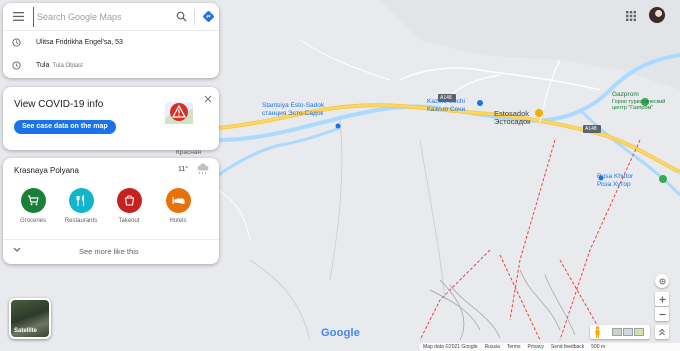 This screenshot has width=680, height=351. Describe the element at coordinates (628, 332) in the screenshot. I see `layer-thumb-transit` at that location.